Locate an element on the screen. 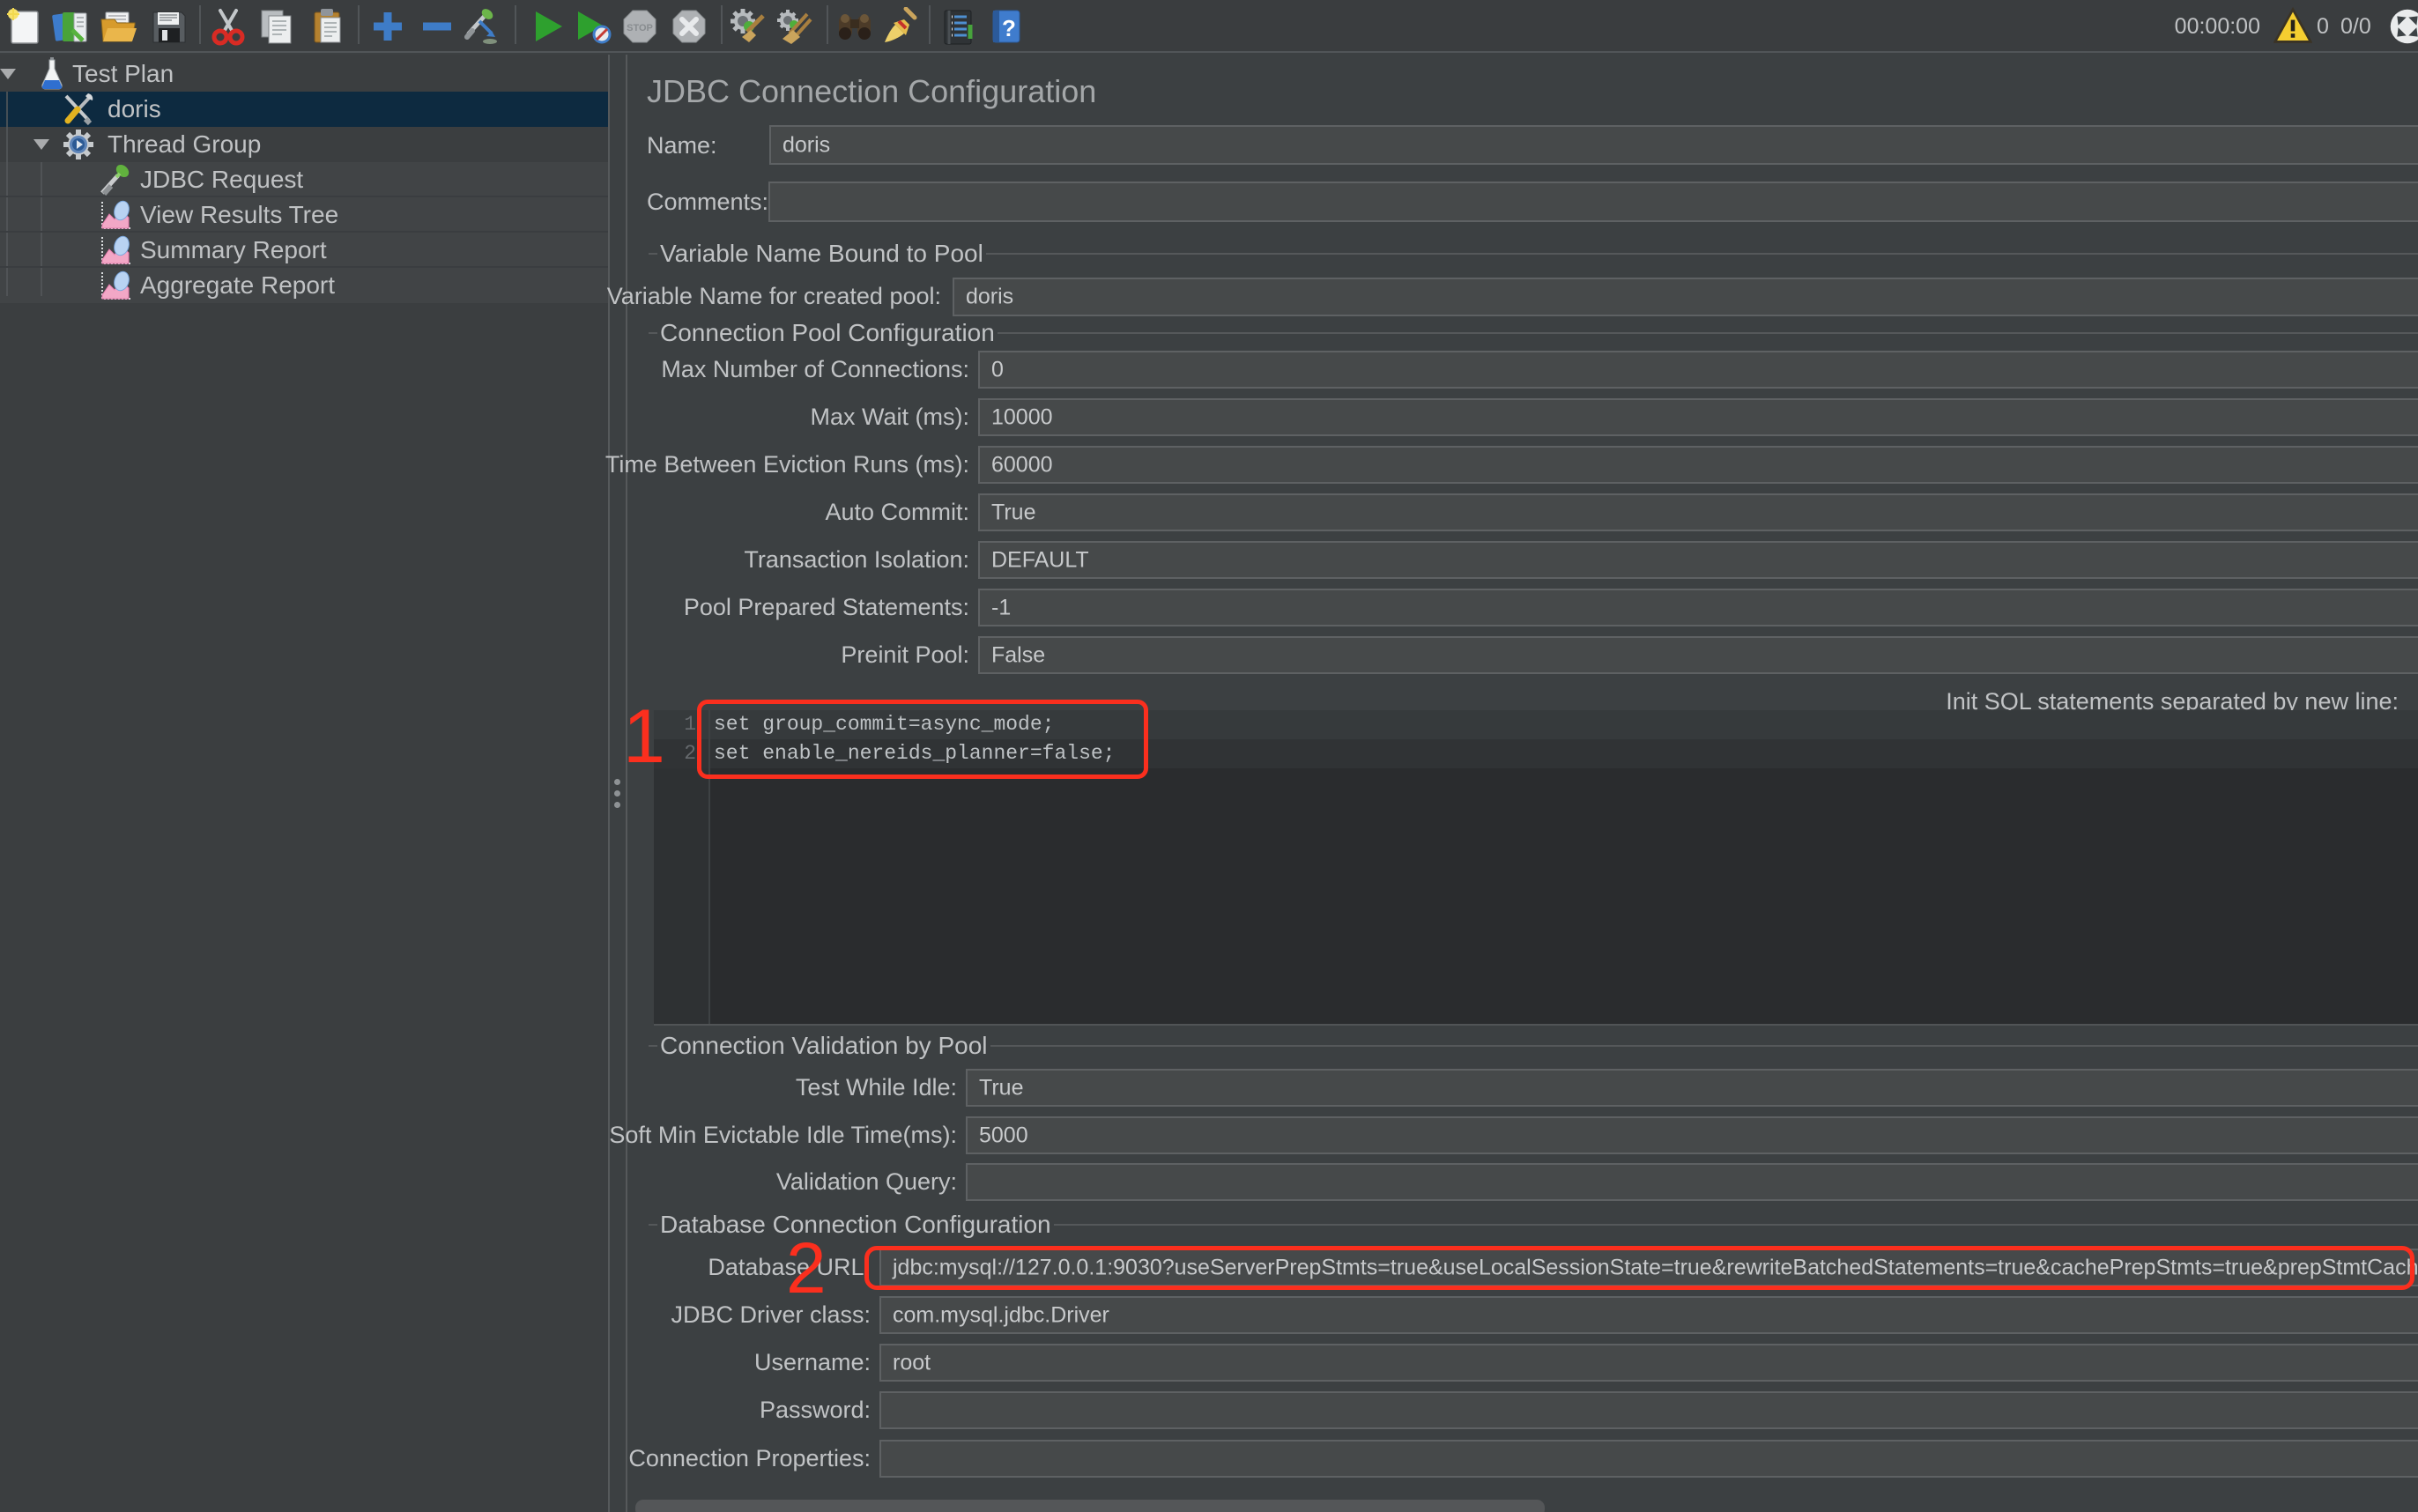 Image resolution: width=2418 pixels, height=1512 pixels. svg-text: STOP is located at coordinates (640, 28).